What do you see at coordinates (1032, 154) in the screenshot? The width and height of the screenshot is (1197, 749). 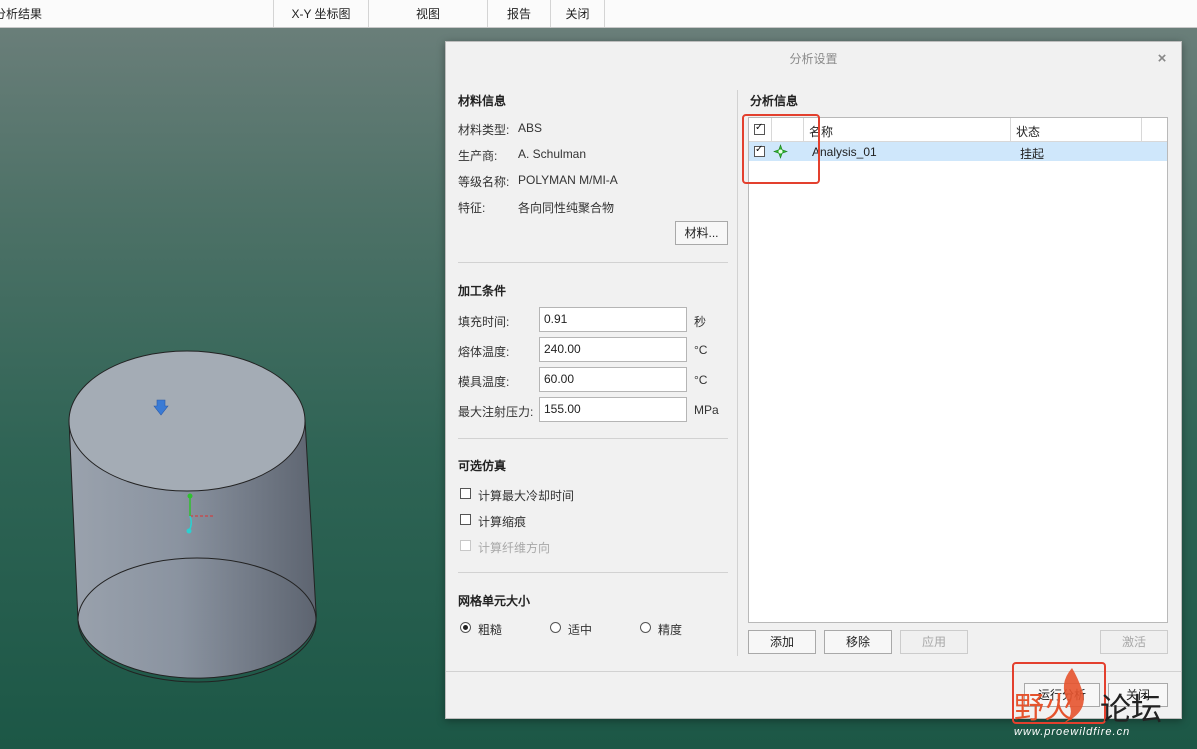 I see `analysis-status: 挂起` at bounding box center [1032, 154].